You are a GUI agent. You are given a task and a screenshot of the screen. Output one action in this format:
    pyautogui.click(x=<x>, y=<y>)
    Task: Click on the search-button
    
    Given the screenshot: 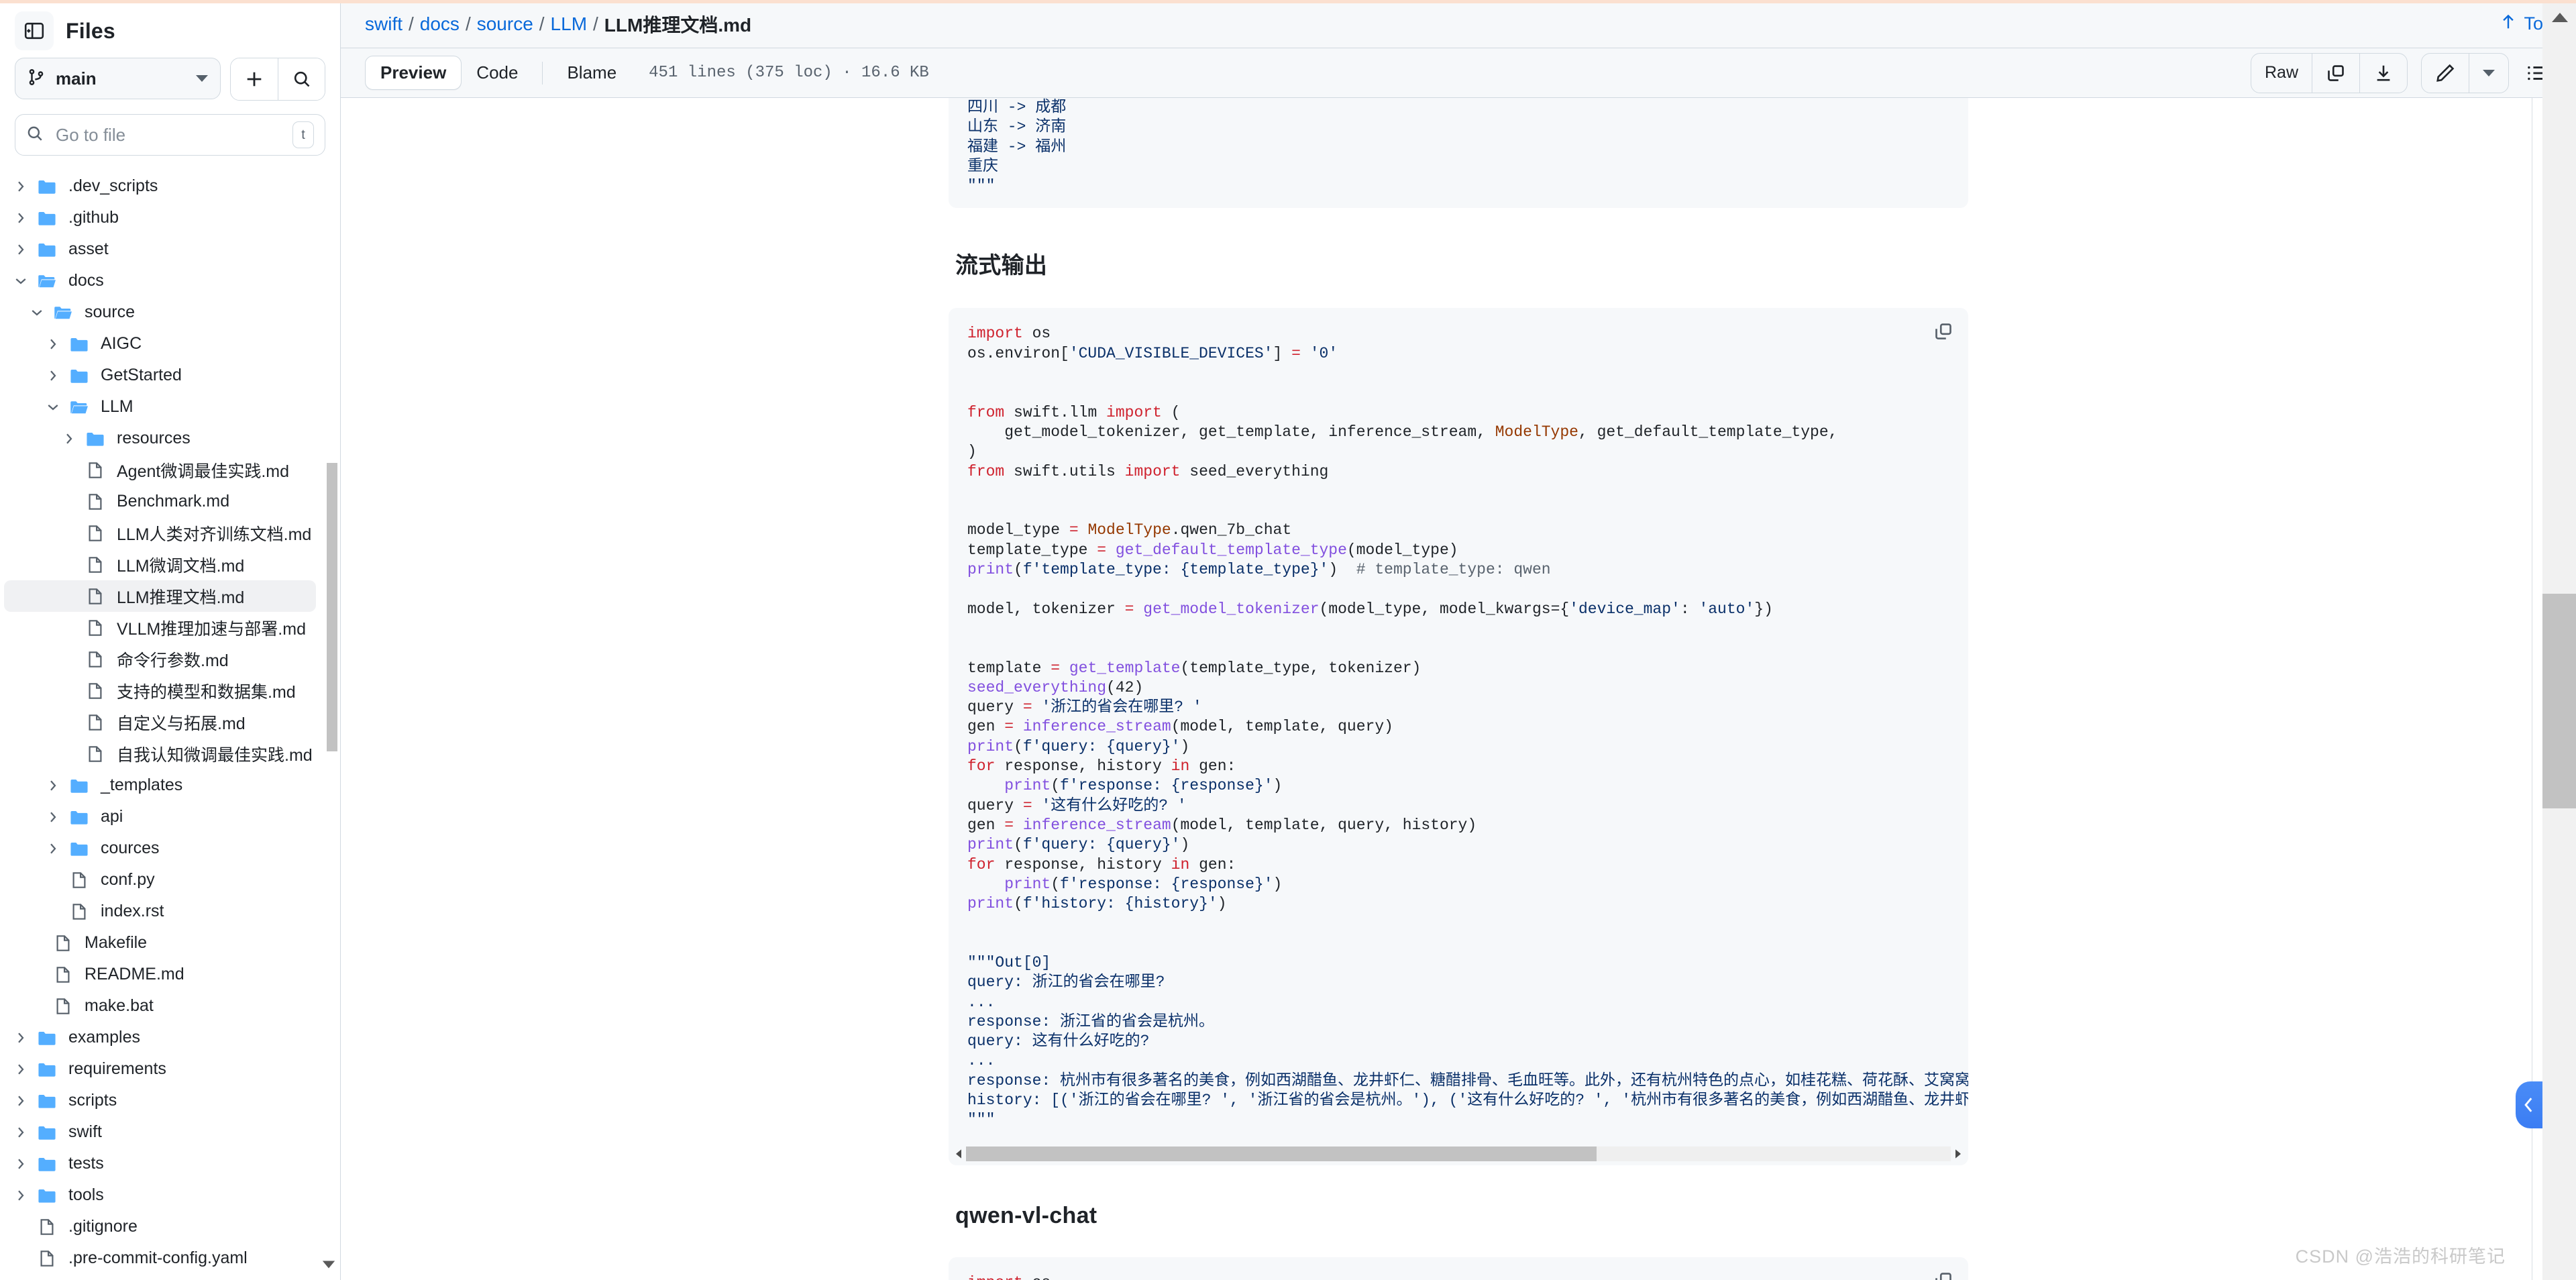 What is the action you would take?
    pyautogui.click(x=301, y=79)
    